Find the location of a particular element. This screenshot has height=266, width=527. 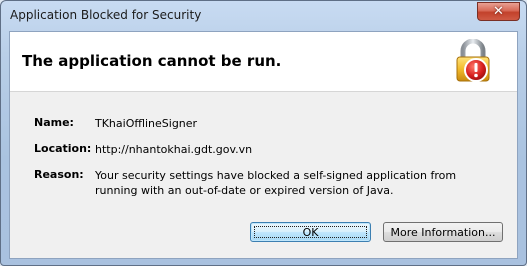

ok-button: OK is located at coordinates (310, 232).